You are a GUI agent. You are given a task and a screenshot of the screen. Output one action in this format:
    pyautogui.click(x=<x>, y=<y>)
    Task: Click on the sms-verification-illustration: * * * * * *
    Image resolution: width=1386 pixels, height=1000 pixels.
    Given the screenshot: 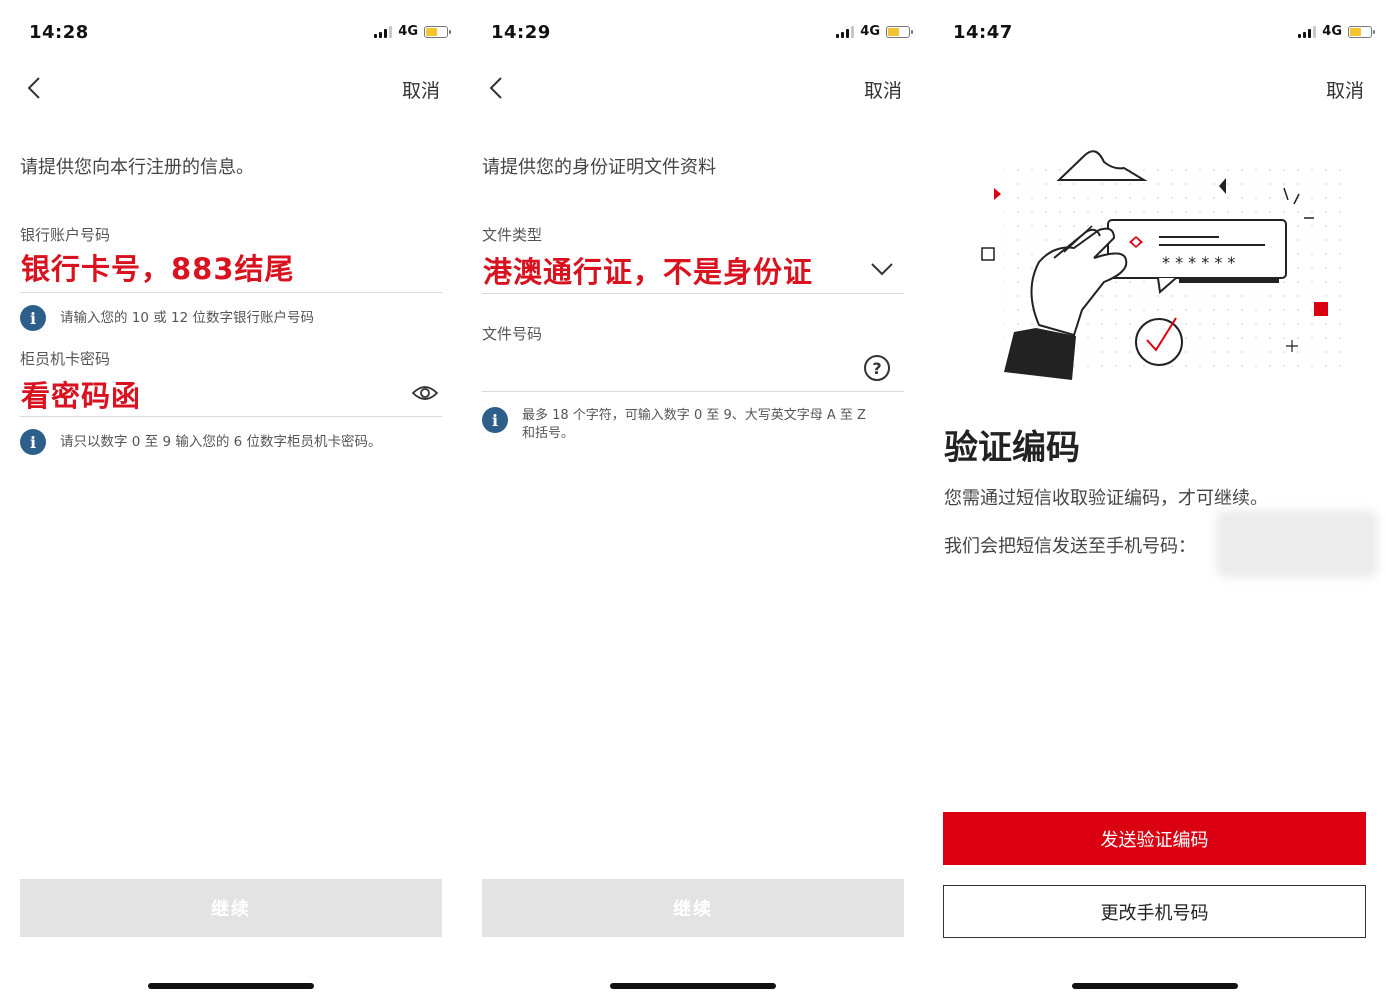 What is the action you would take?
    pyautogui.click(x=1162, y=265)
    